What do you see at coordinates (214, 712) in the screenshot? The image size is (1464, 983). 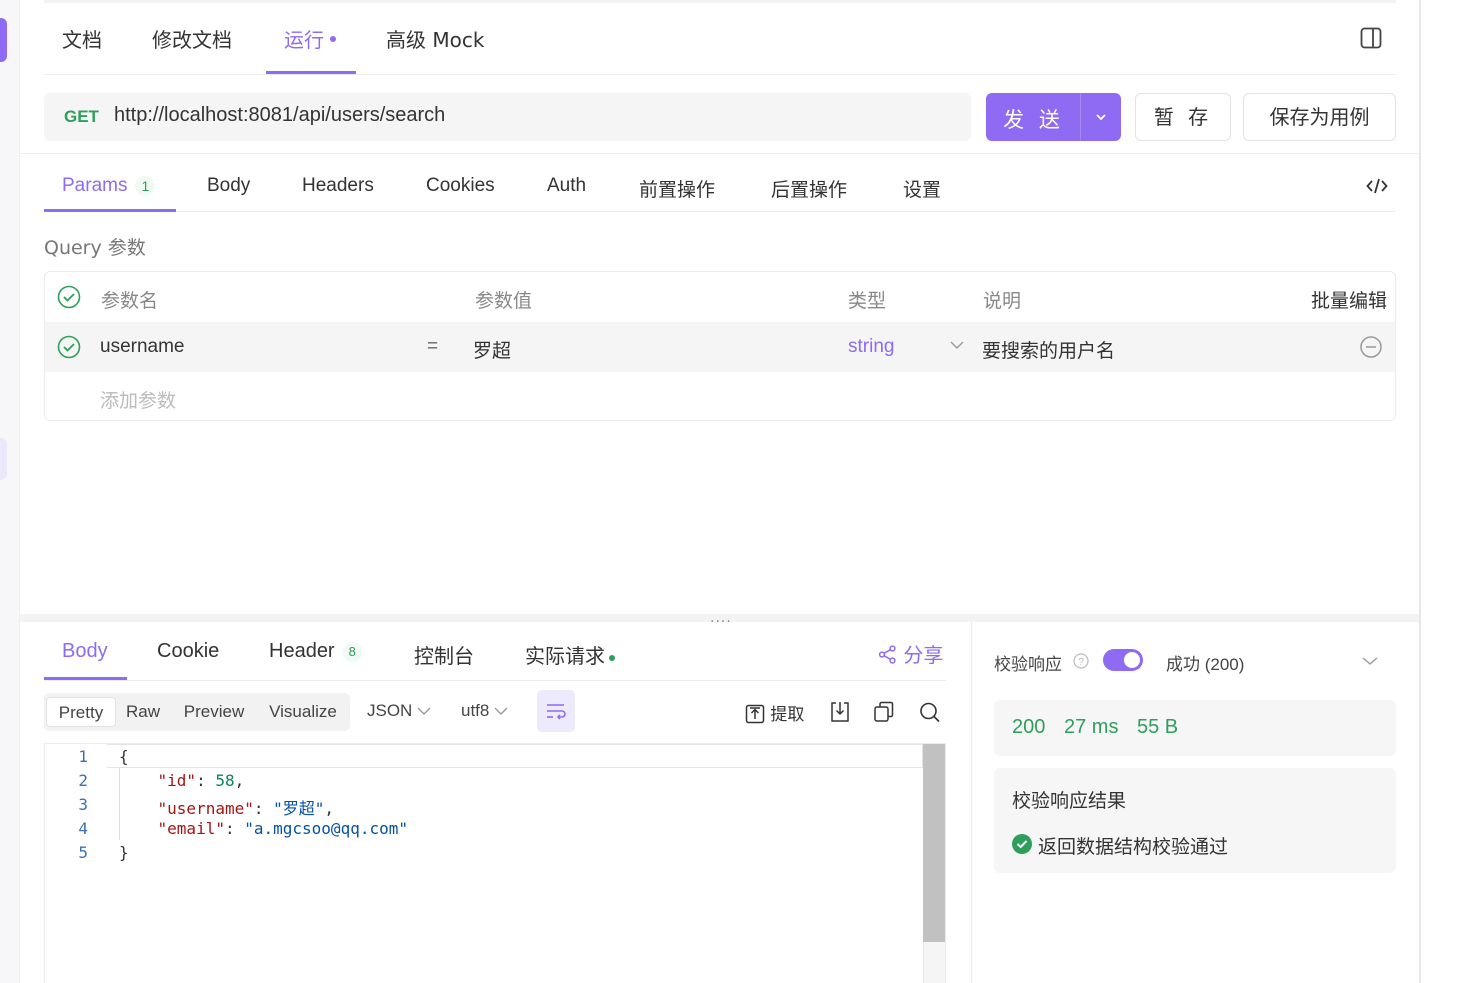 I see `view-preview: Preview` at bounding box center [214, 712].